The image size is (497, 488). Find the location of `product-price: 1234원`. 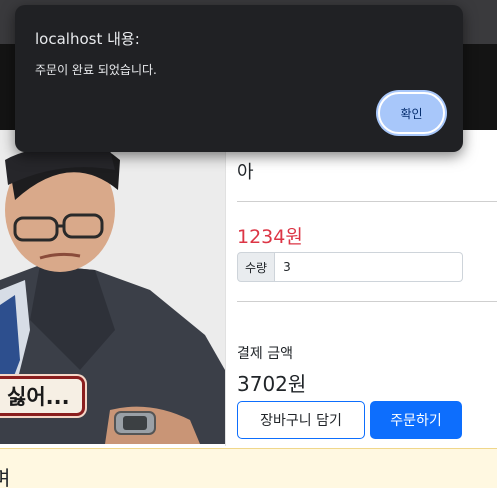

product-price: 1234원 is located at coordinates (270, 237).